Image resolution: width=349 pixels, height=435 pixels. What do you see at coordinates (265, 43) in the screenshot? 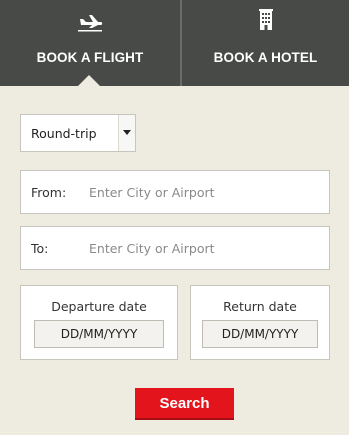
I see `tab-book-hotel: BOOK A HOTEL` at bounding box center [265, 43].